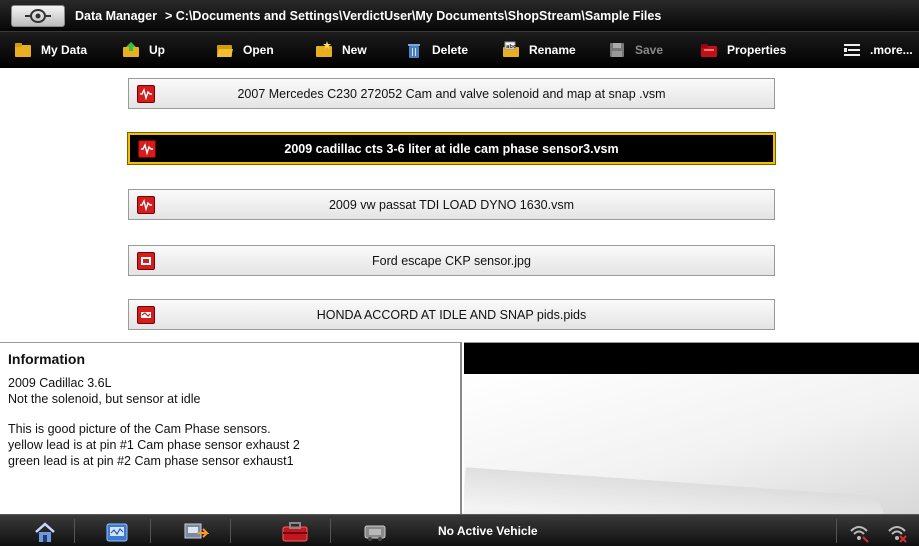 The width and height of the screenshot is (919, 546). Describe the element at coordinates (897, 532) in the screenshot. I see `wireless-connection-icon` at that location.